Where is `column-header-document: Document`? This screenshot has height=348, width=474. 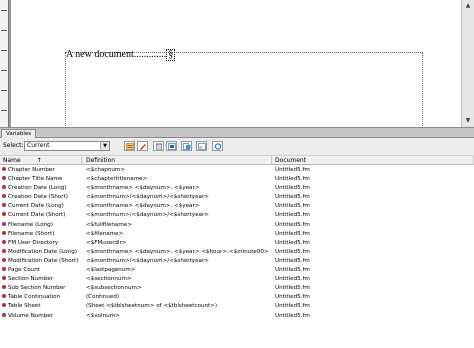
column-header-document: Document is located at coordinates (373, 160).